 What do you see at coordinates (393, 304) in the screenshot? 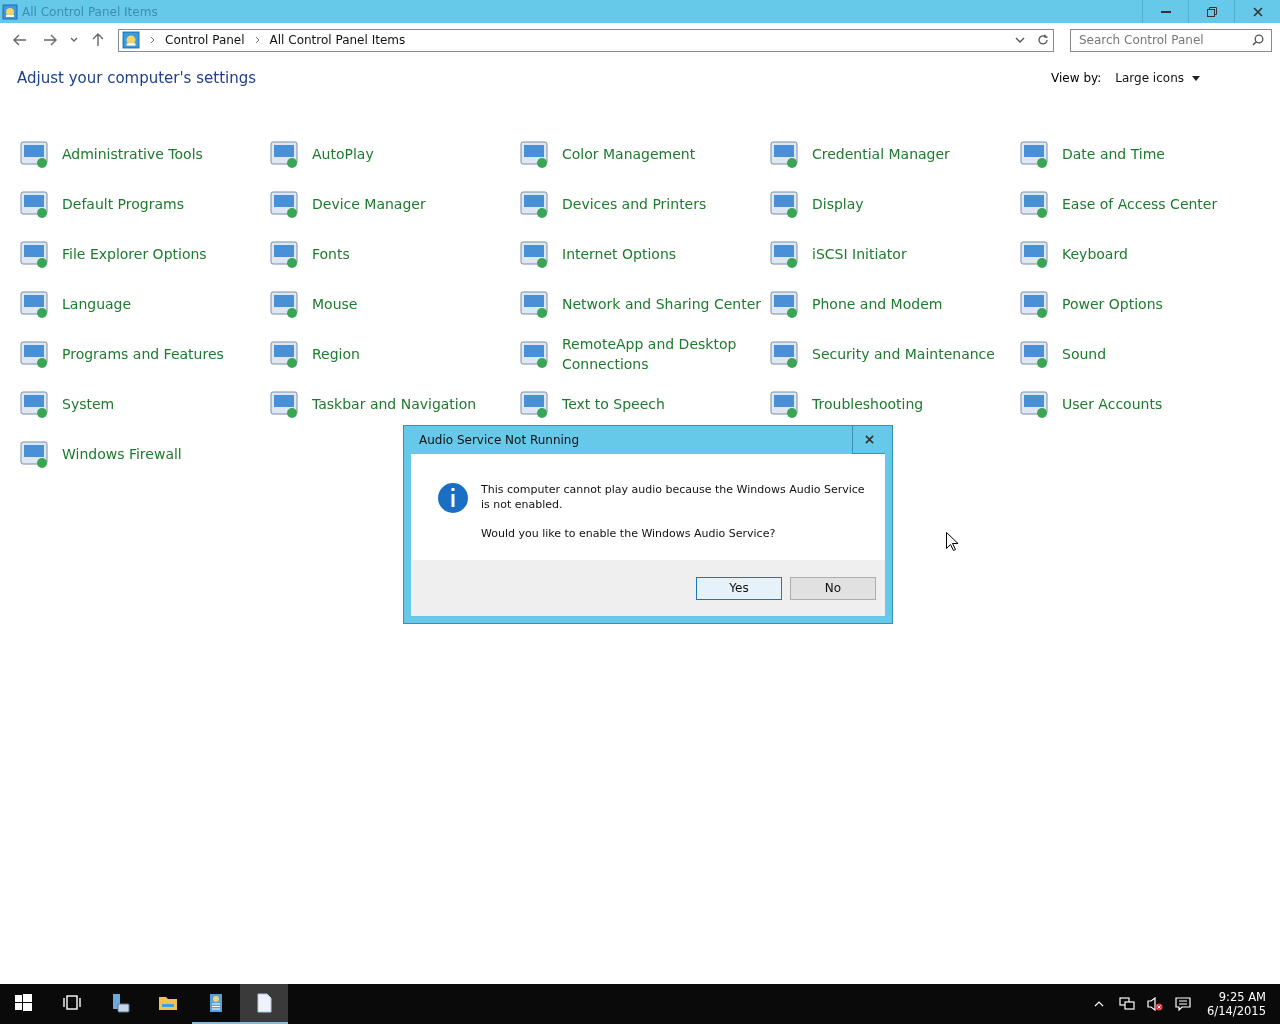
I see `control-panel-item: Mouse` at bounding box center [393, 304].